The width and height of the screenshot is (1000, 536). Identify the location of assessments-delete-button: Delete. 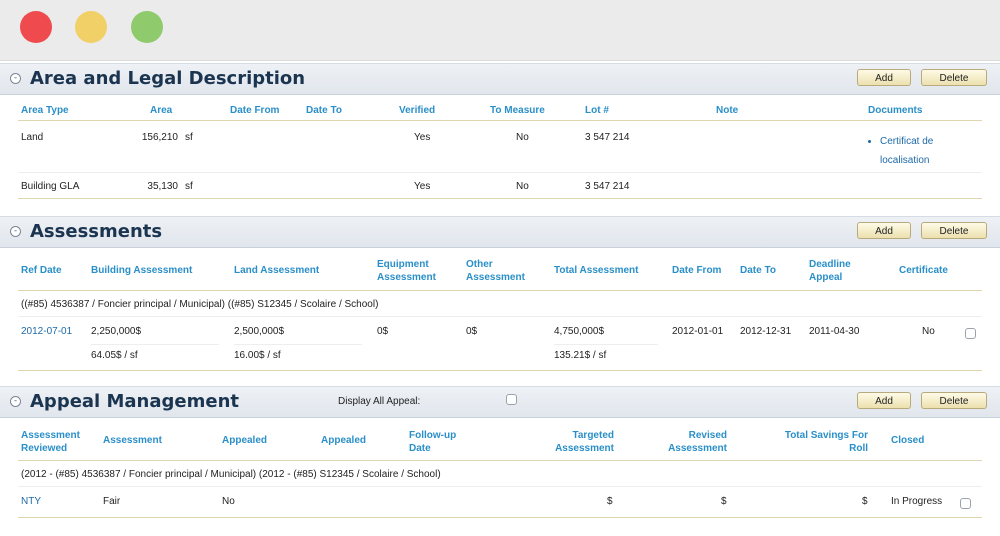
(954, 230).